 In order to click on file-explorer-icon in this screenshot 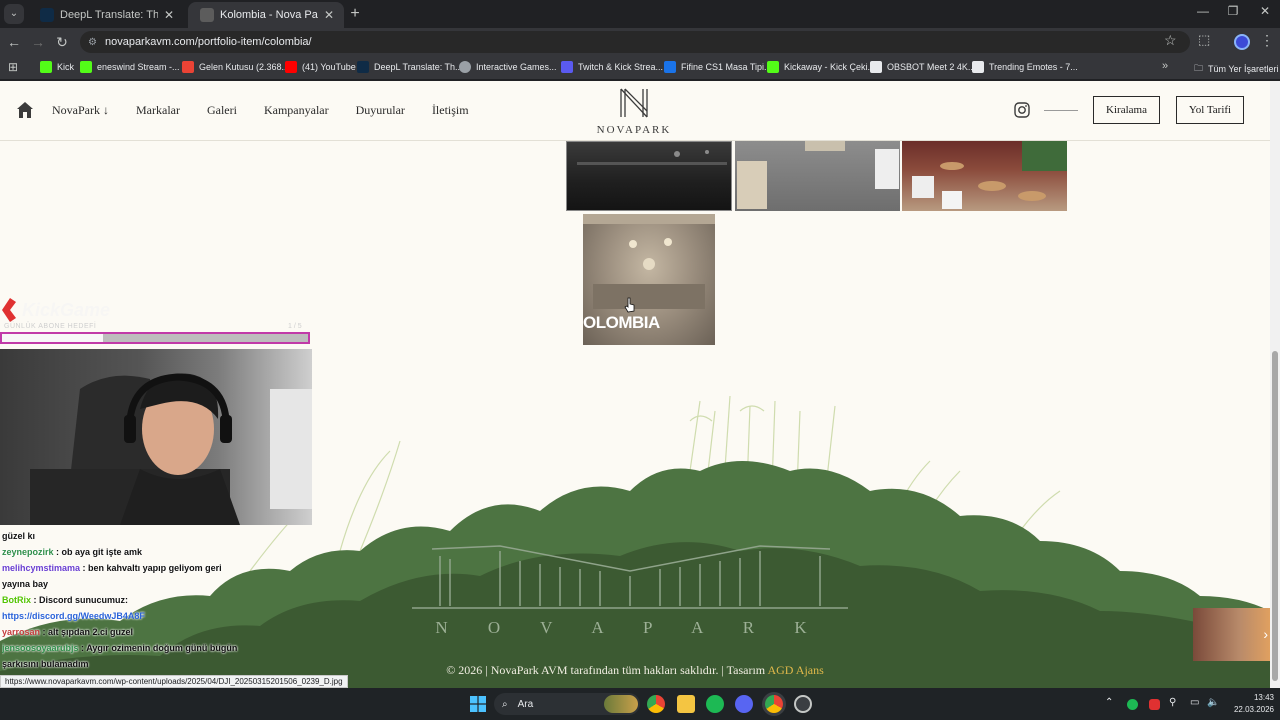, I will do `click(686, 704)`.